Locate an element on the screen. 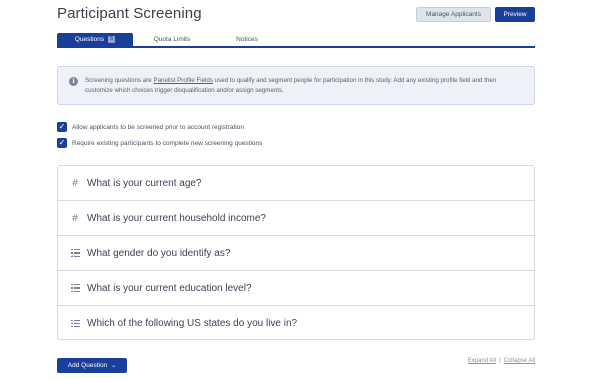 The width and height of the screenshot is (612, 381). expand-all-link: Expand All is located at coordinates (482, 361).